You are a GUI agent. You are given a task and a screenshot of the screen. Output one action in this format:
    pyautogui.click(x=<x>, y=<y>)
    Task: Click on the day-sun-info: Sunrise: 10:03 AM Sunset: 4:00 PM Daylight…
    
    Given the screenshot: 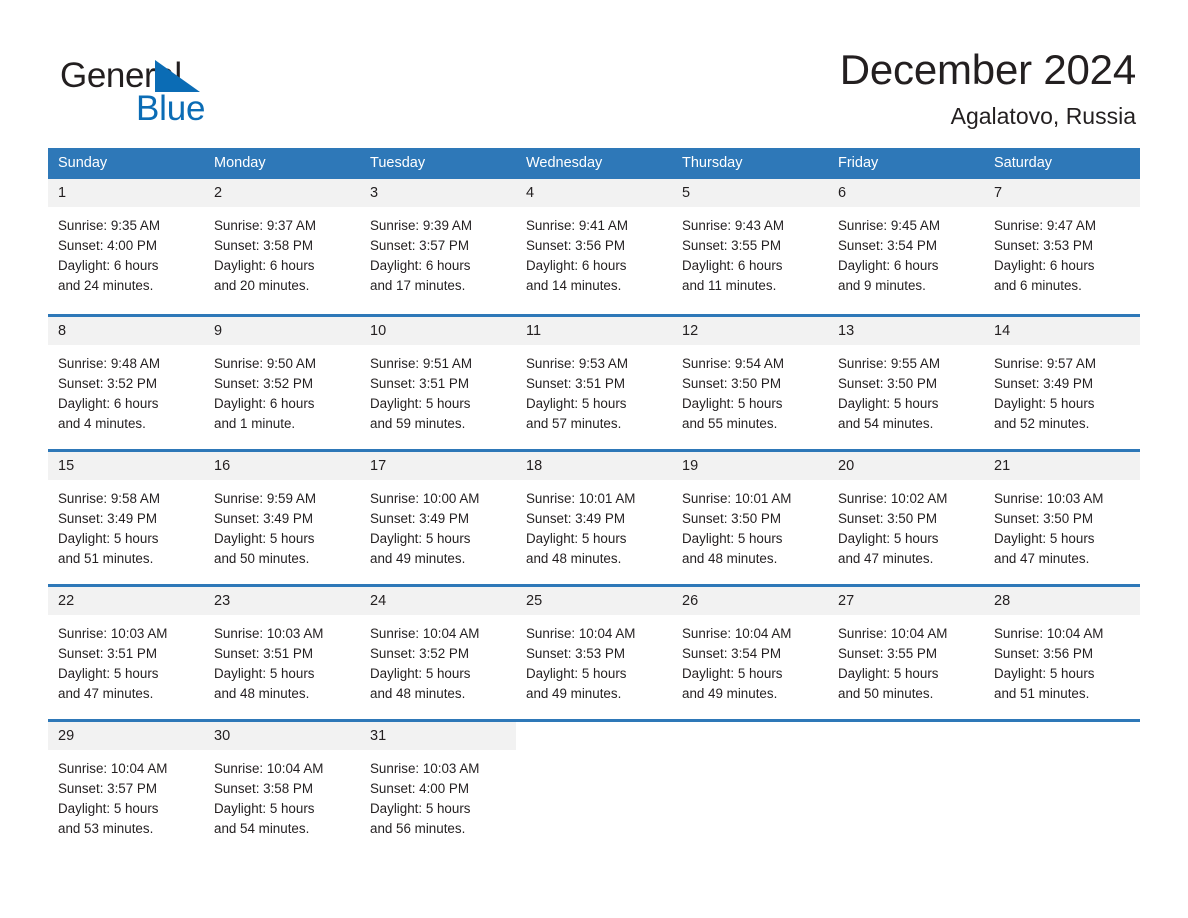 What is the action you would take?
    pyautogui.click(x=438, y=794)
    